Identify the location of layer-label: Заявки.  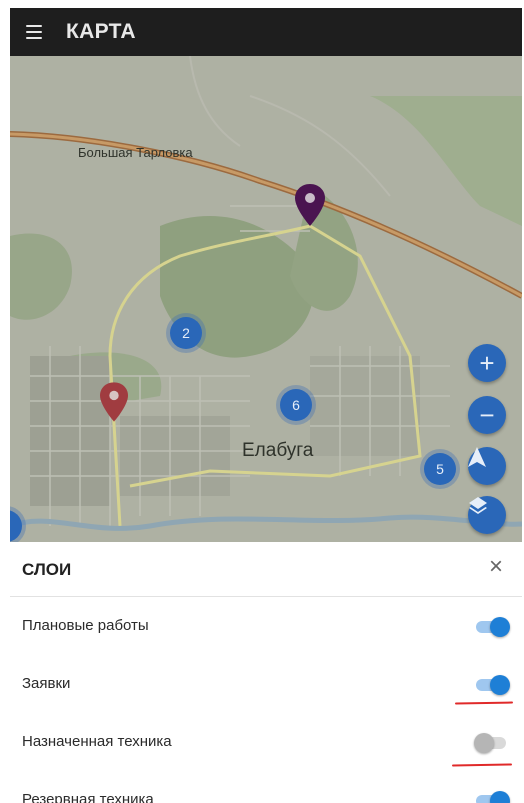
(46, 683).